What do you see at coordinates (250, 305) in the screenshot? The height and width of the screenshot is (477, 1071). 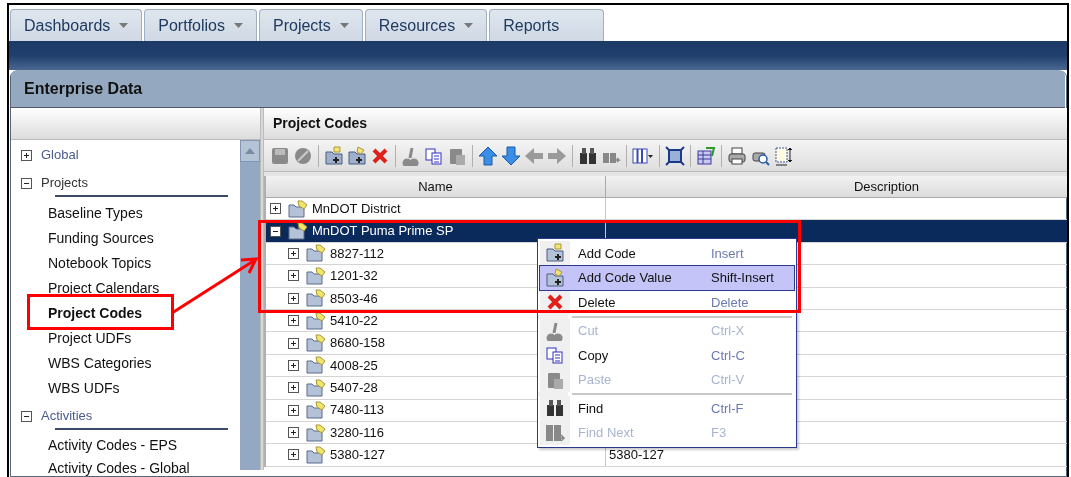 I see `scrollbar` at bounding box center [250, 305].